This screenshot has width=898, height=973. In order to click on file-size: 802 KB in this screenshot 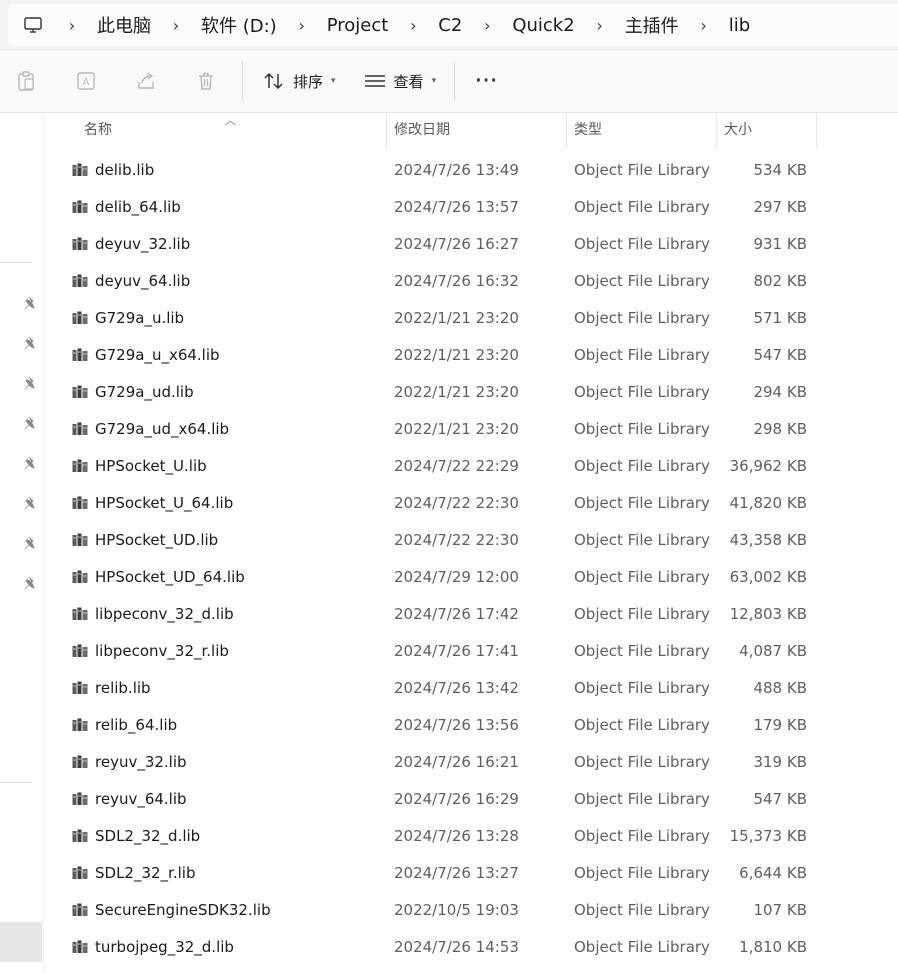, I will do `click(780, 281)`.